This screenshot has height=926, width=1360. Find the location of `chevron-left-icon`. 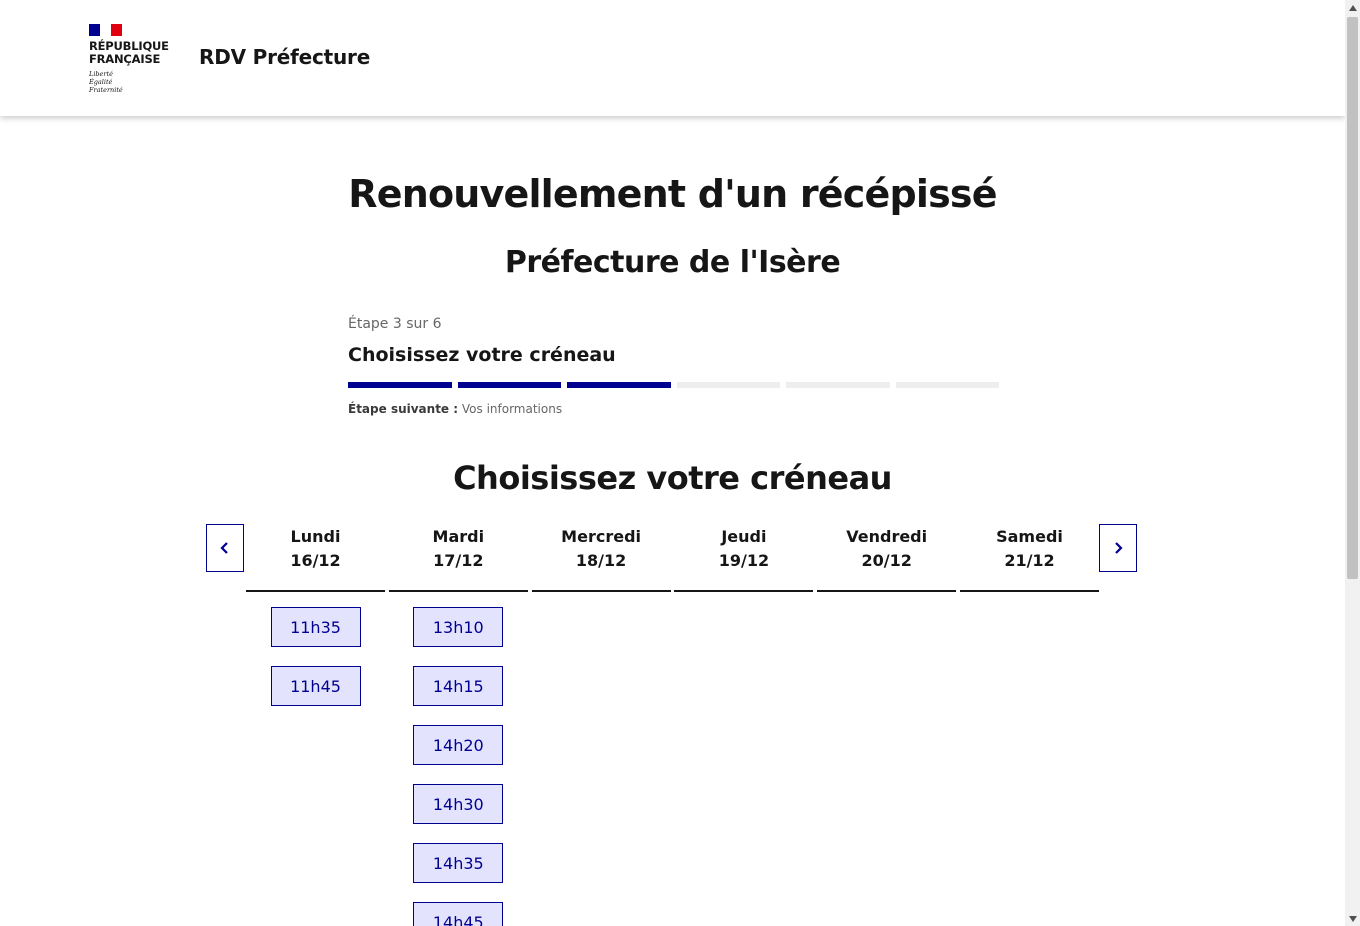

chevron-left-icon is located at coordinates (224, 548).